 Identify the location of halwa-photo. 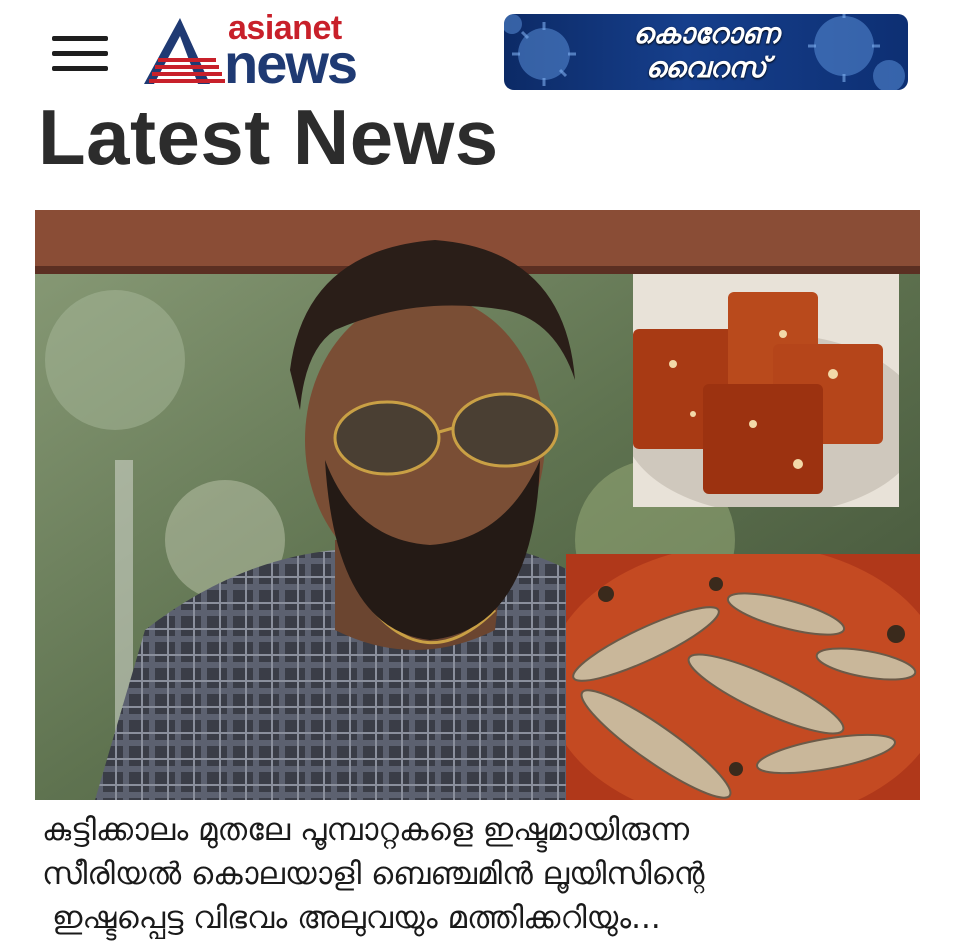
(766, 390).